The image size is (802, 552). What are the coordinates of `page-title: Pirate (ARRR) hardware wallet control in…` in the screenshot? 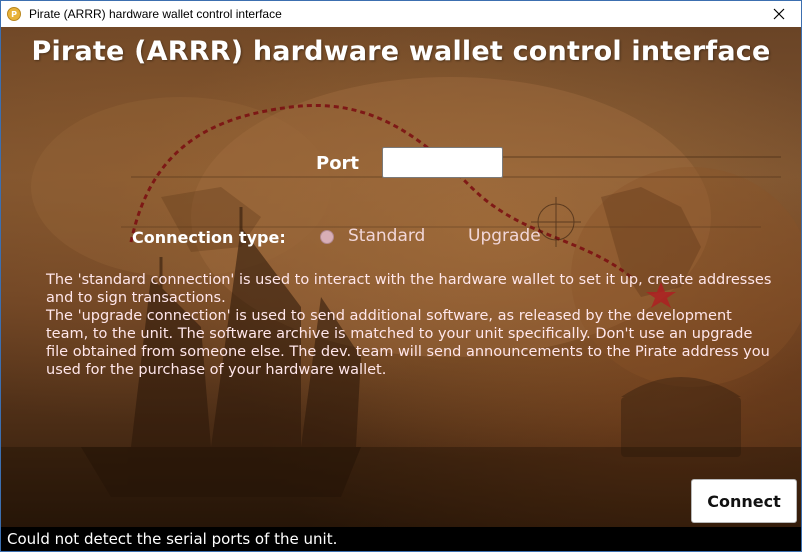 It's located at (401, 51).